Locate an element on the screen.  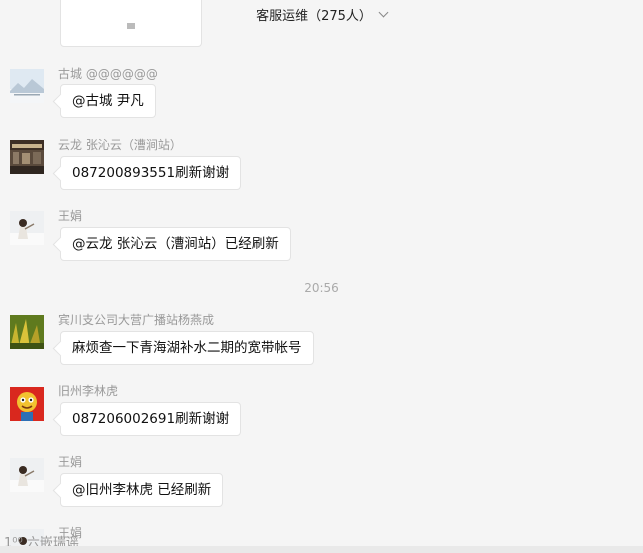
chat-header: 客服运维（275人） is located at coordinates (321, 14).